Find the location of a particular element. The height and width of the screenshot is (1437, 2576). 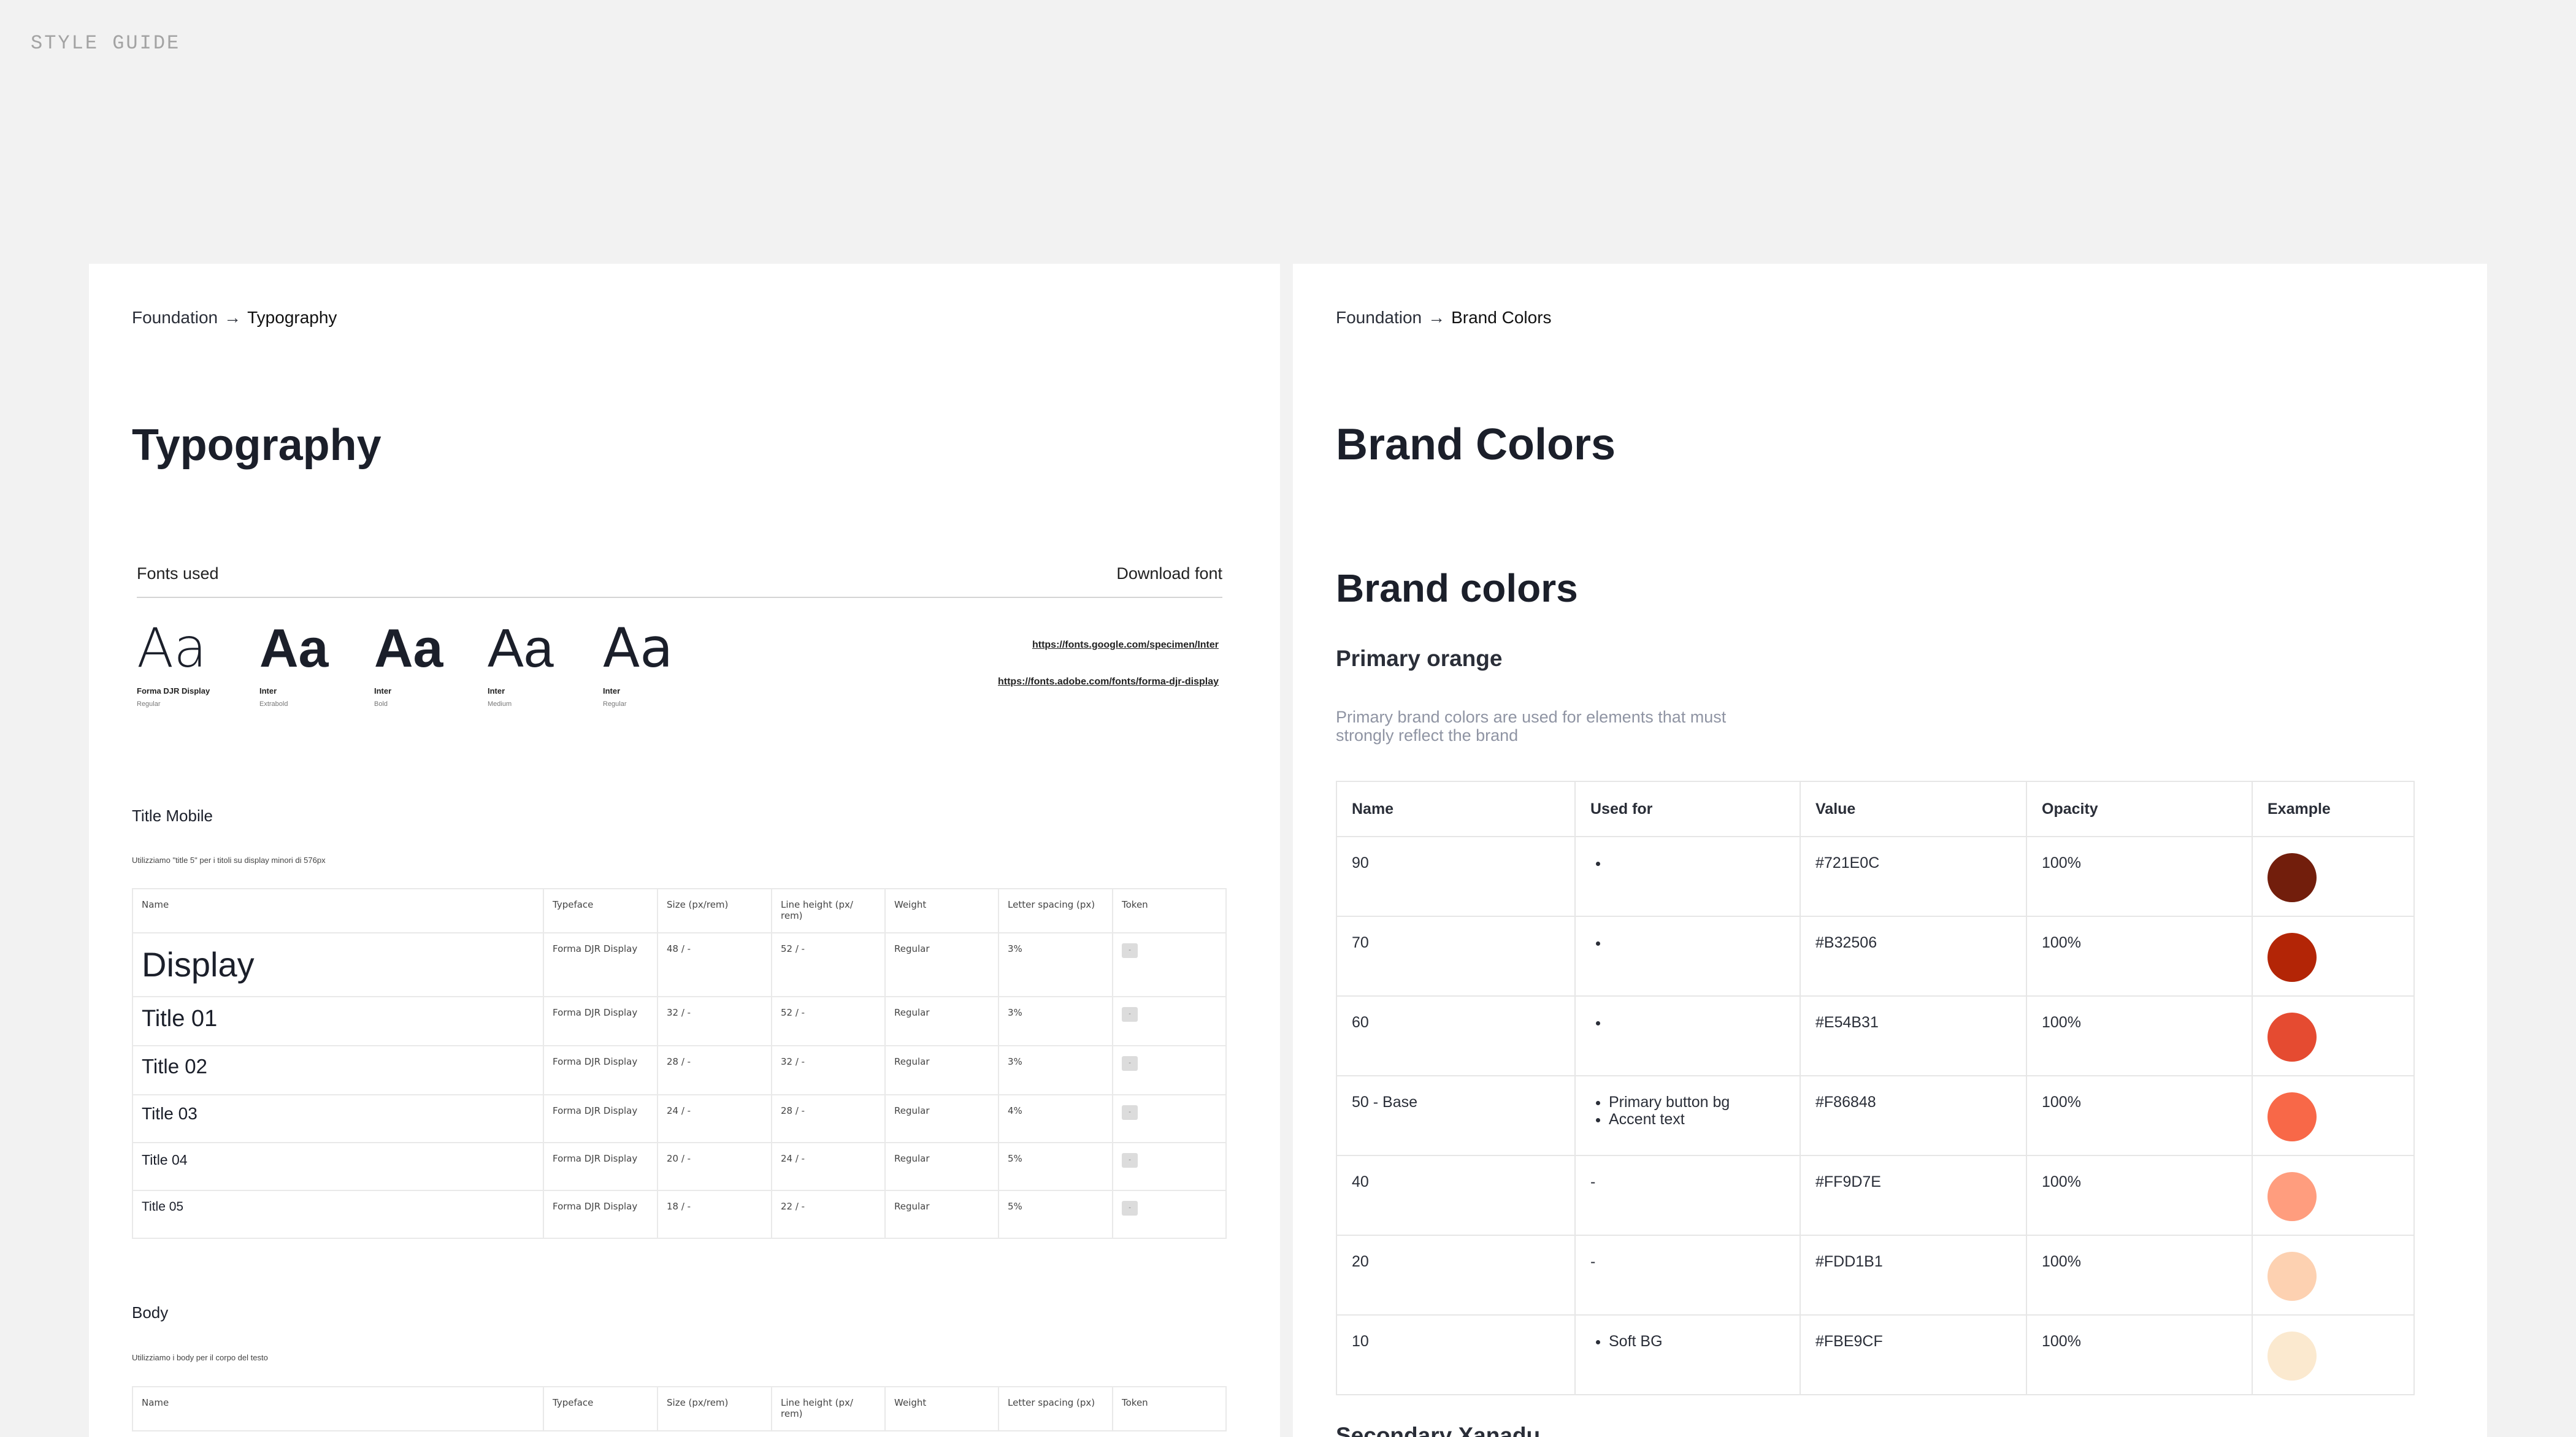

table-header-row: Name Used for Value Opacity Example is located at coordinates (1875, 809).